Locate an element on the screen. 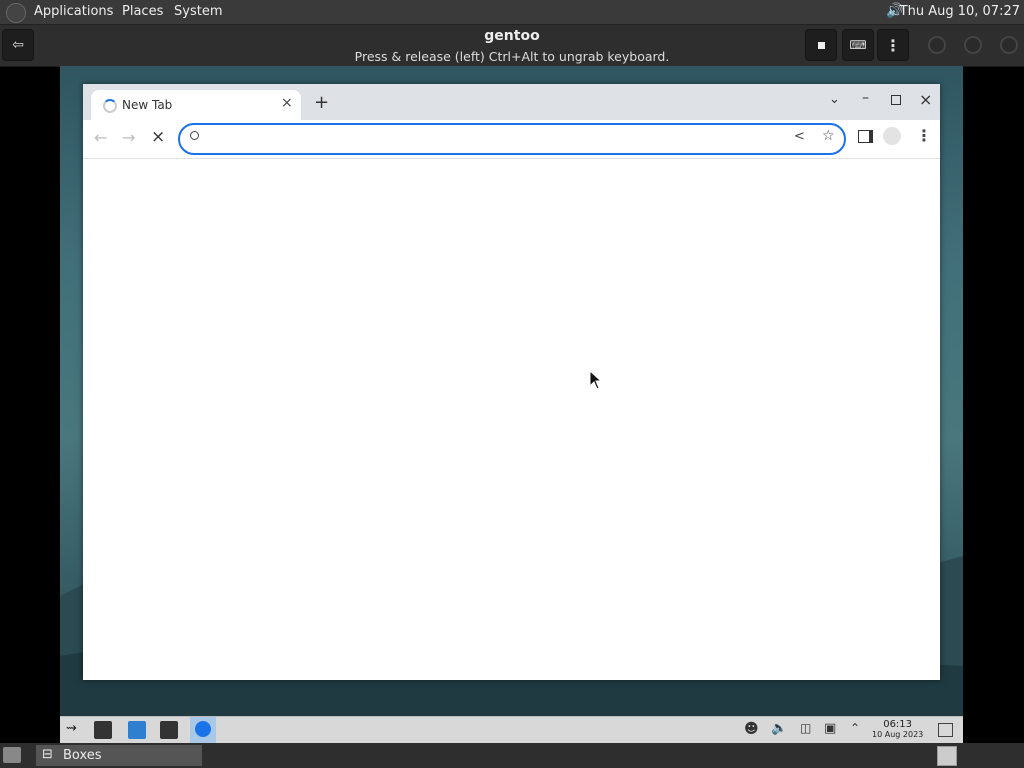 This screenshot has height=768, width=1024. network-icon: ▣ is located at coordinates (833, 730).